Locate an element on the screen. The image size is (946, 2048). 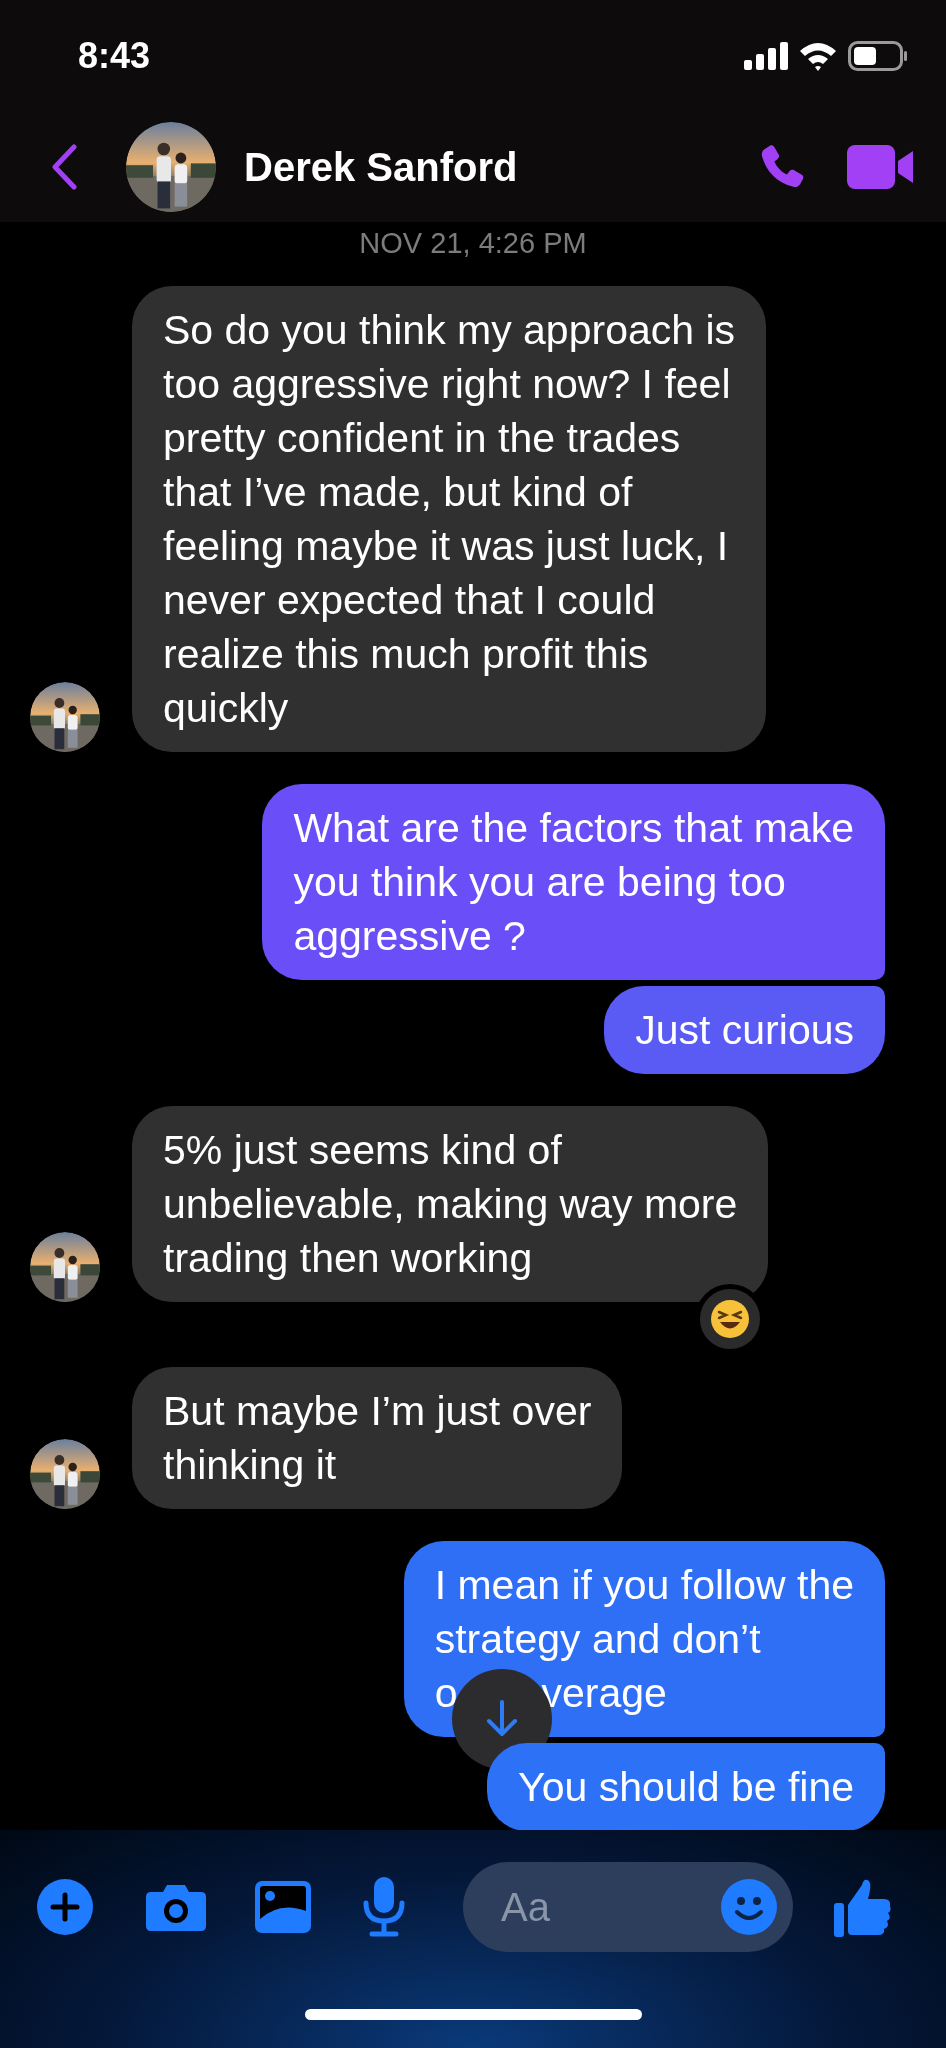
message-text: You should be fine is located at coordinates (686, 1787).